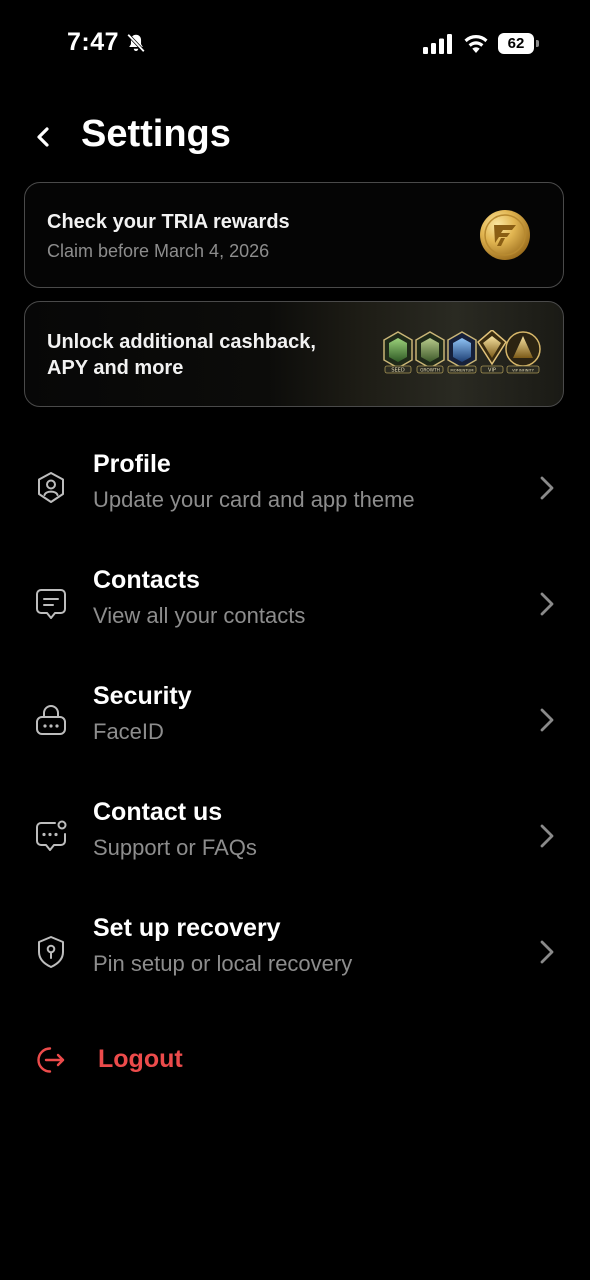 The image size is (590, 1280). What do you see at coordinates (516, 43) in the screenshot?
I see `battery-level: 62` at bounding box center [516, 43].